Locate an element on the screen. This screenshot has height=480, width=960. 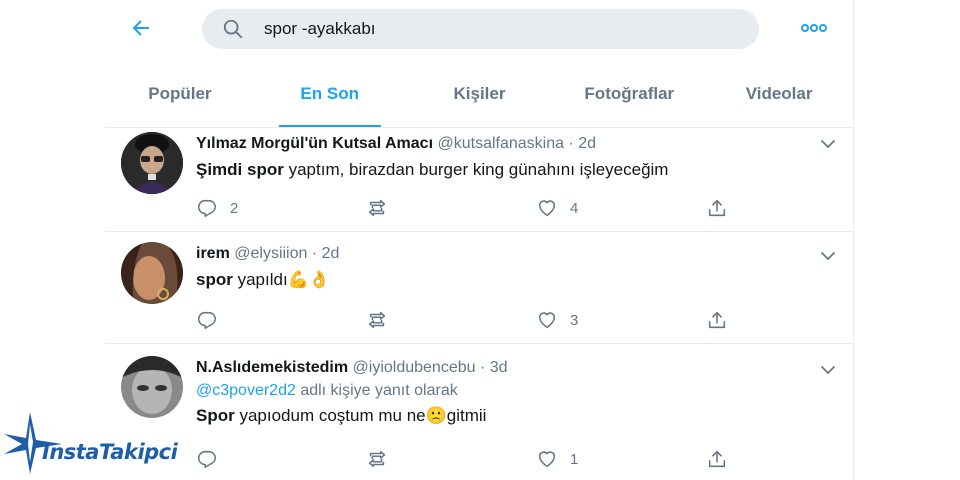
highlight-text: Spor is located at coordinates (215, 415).